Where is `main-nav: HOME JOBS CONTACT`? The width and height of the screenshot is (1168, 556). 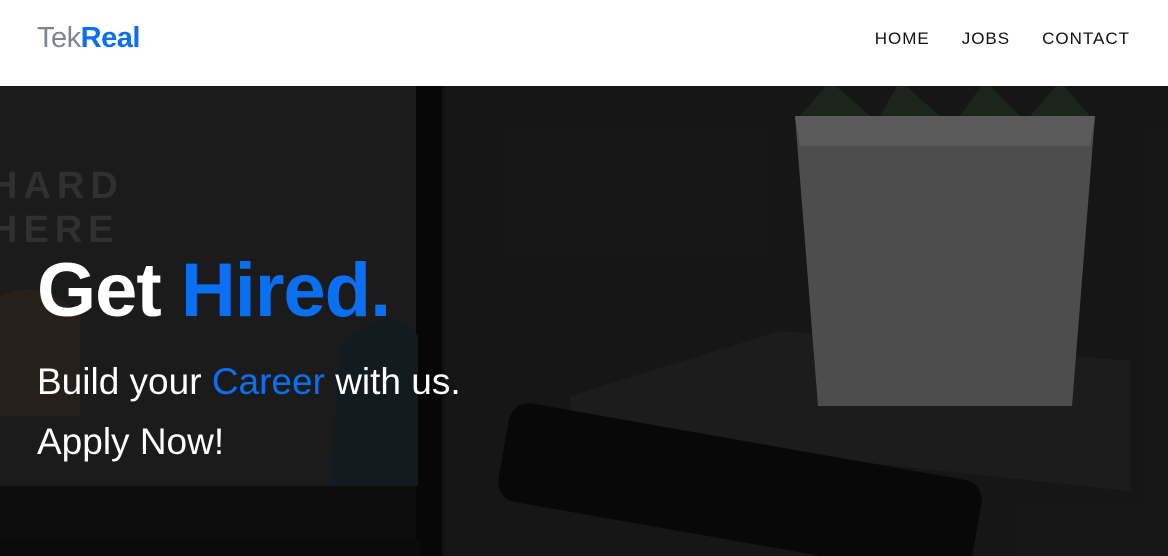 main-nav: HOME JOBS CONTACT is located at coordinates (1002, 39).